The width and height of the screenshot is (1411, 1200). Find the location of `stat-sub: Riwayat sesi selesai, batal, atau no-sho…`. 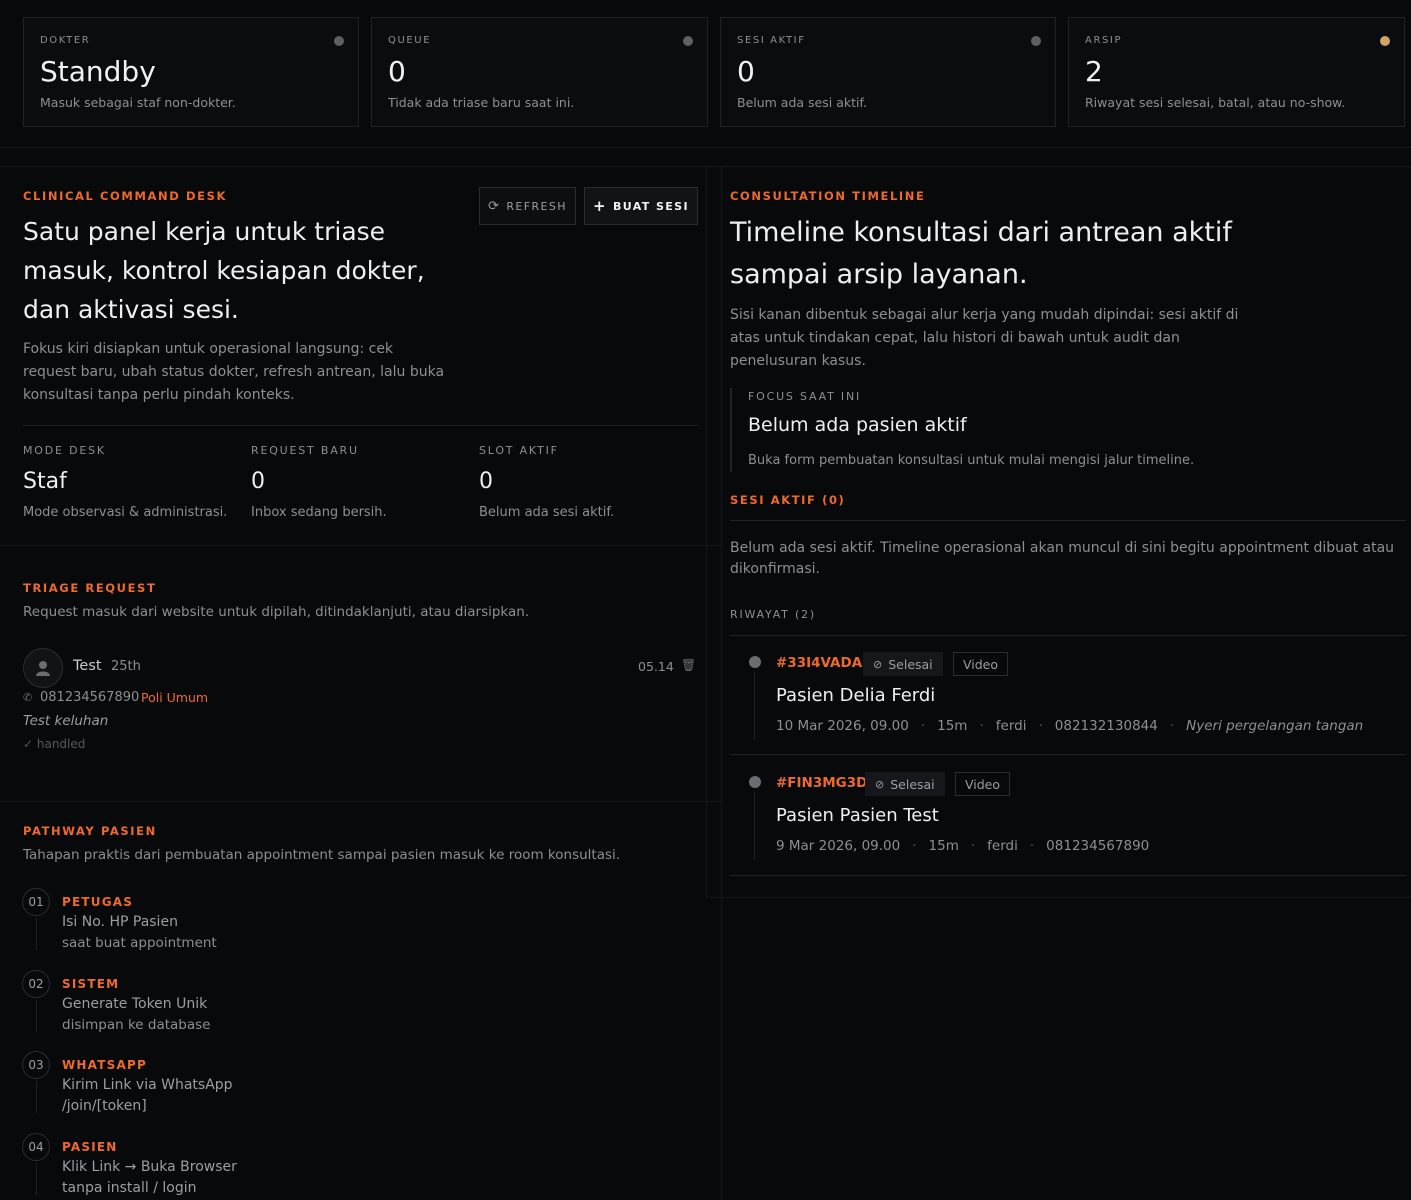

stat-sub: Riwayat sesi selesai, batal, atau no-sho… is located at coordinates (1215, 102).